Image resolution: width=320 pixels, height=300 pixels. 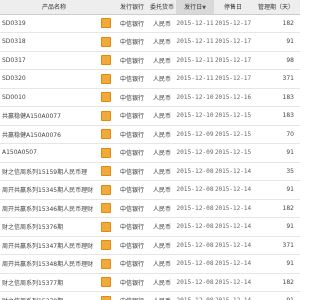 I want to click on product-name-link: 周开共赢系列15347期人民币理财, so click(x=48, y=245).